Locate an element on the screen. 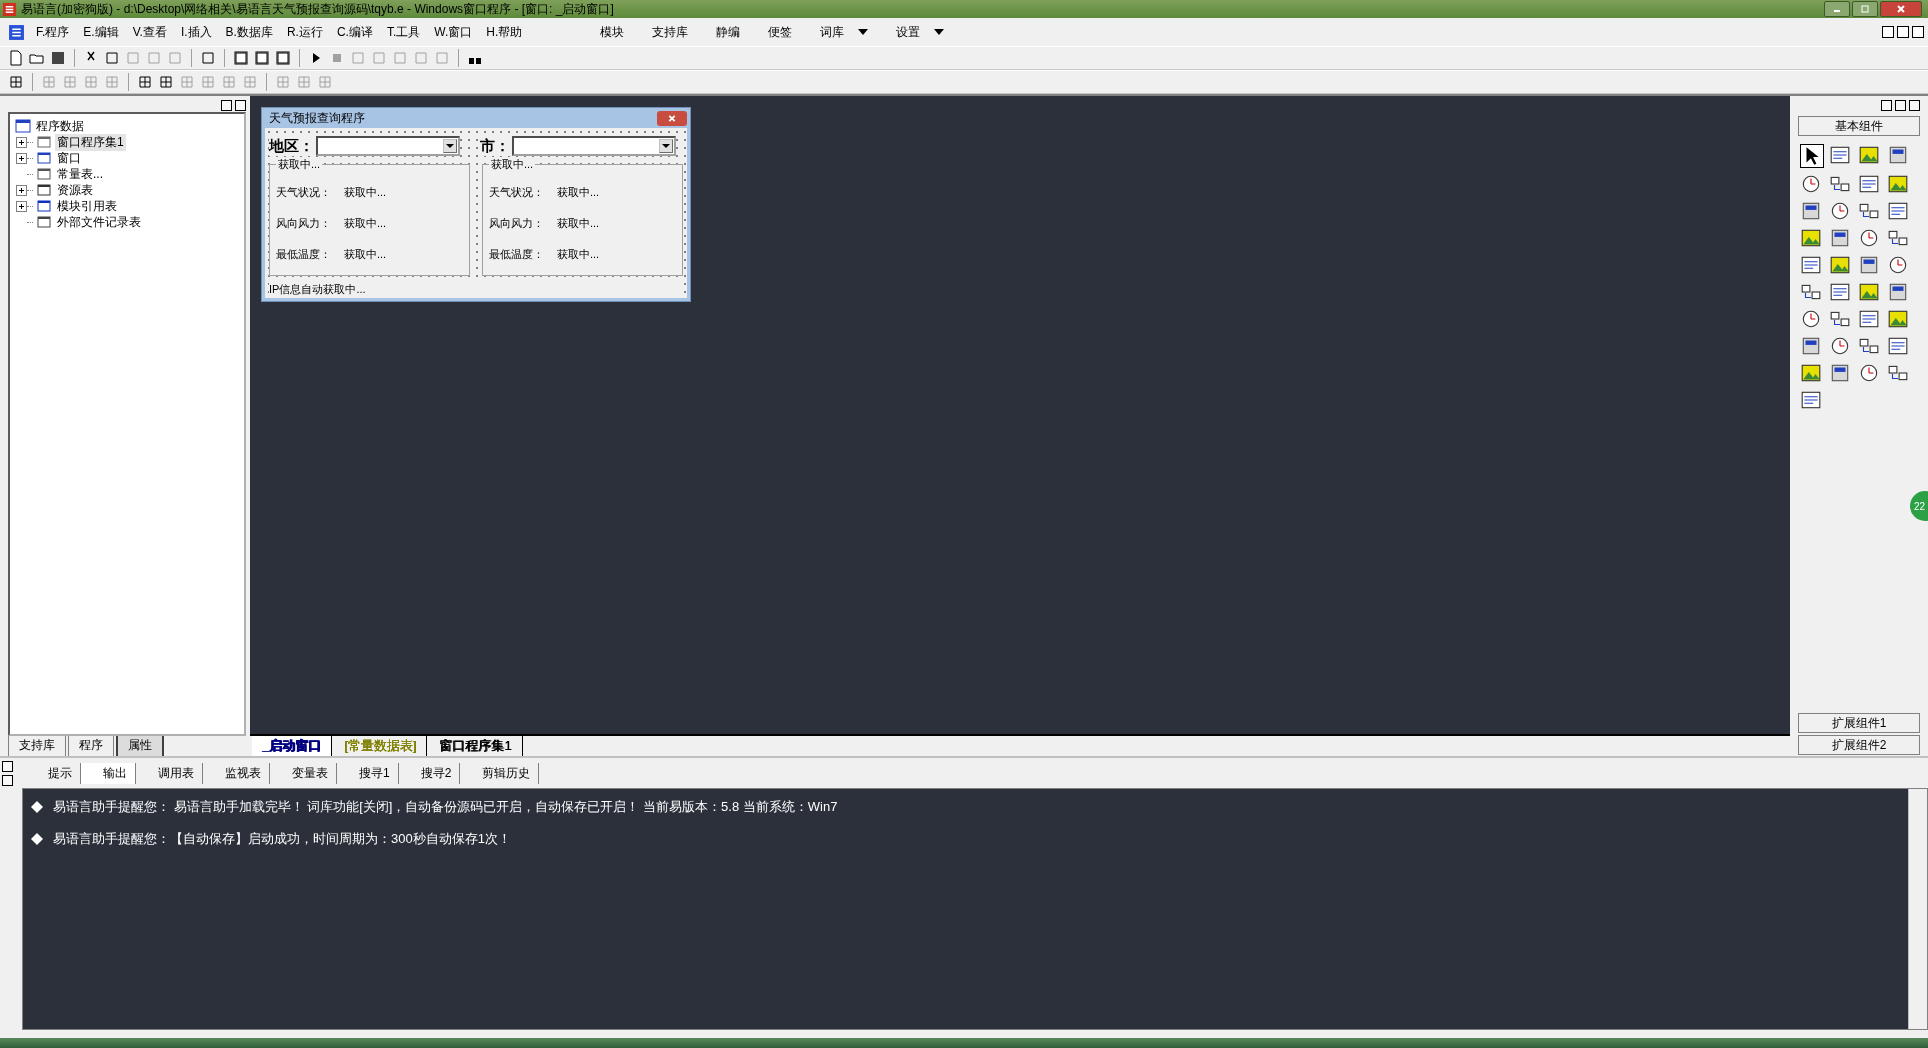 The image size is (1928, 1048). panel-tab: 程序 is located at coordinates (91, 746).